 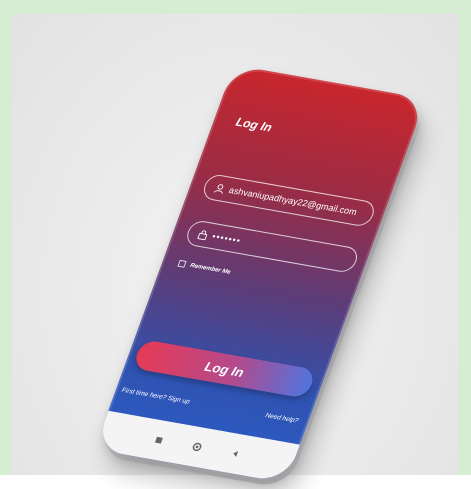 What do you see at coordinates (219, 188) in the screenshot?
I see `user-icon` at bounding box center [219, 188].